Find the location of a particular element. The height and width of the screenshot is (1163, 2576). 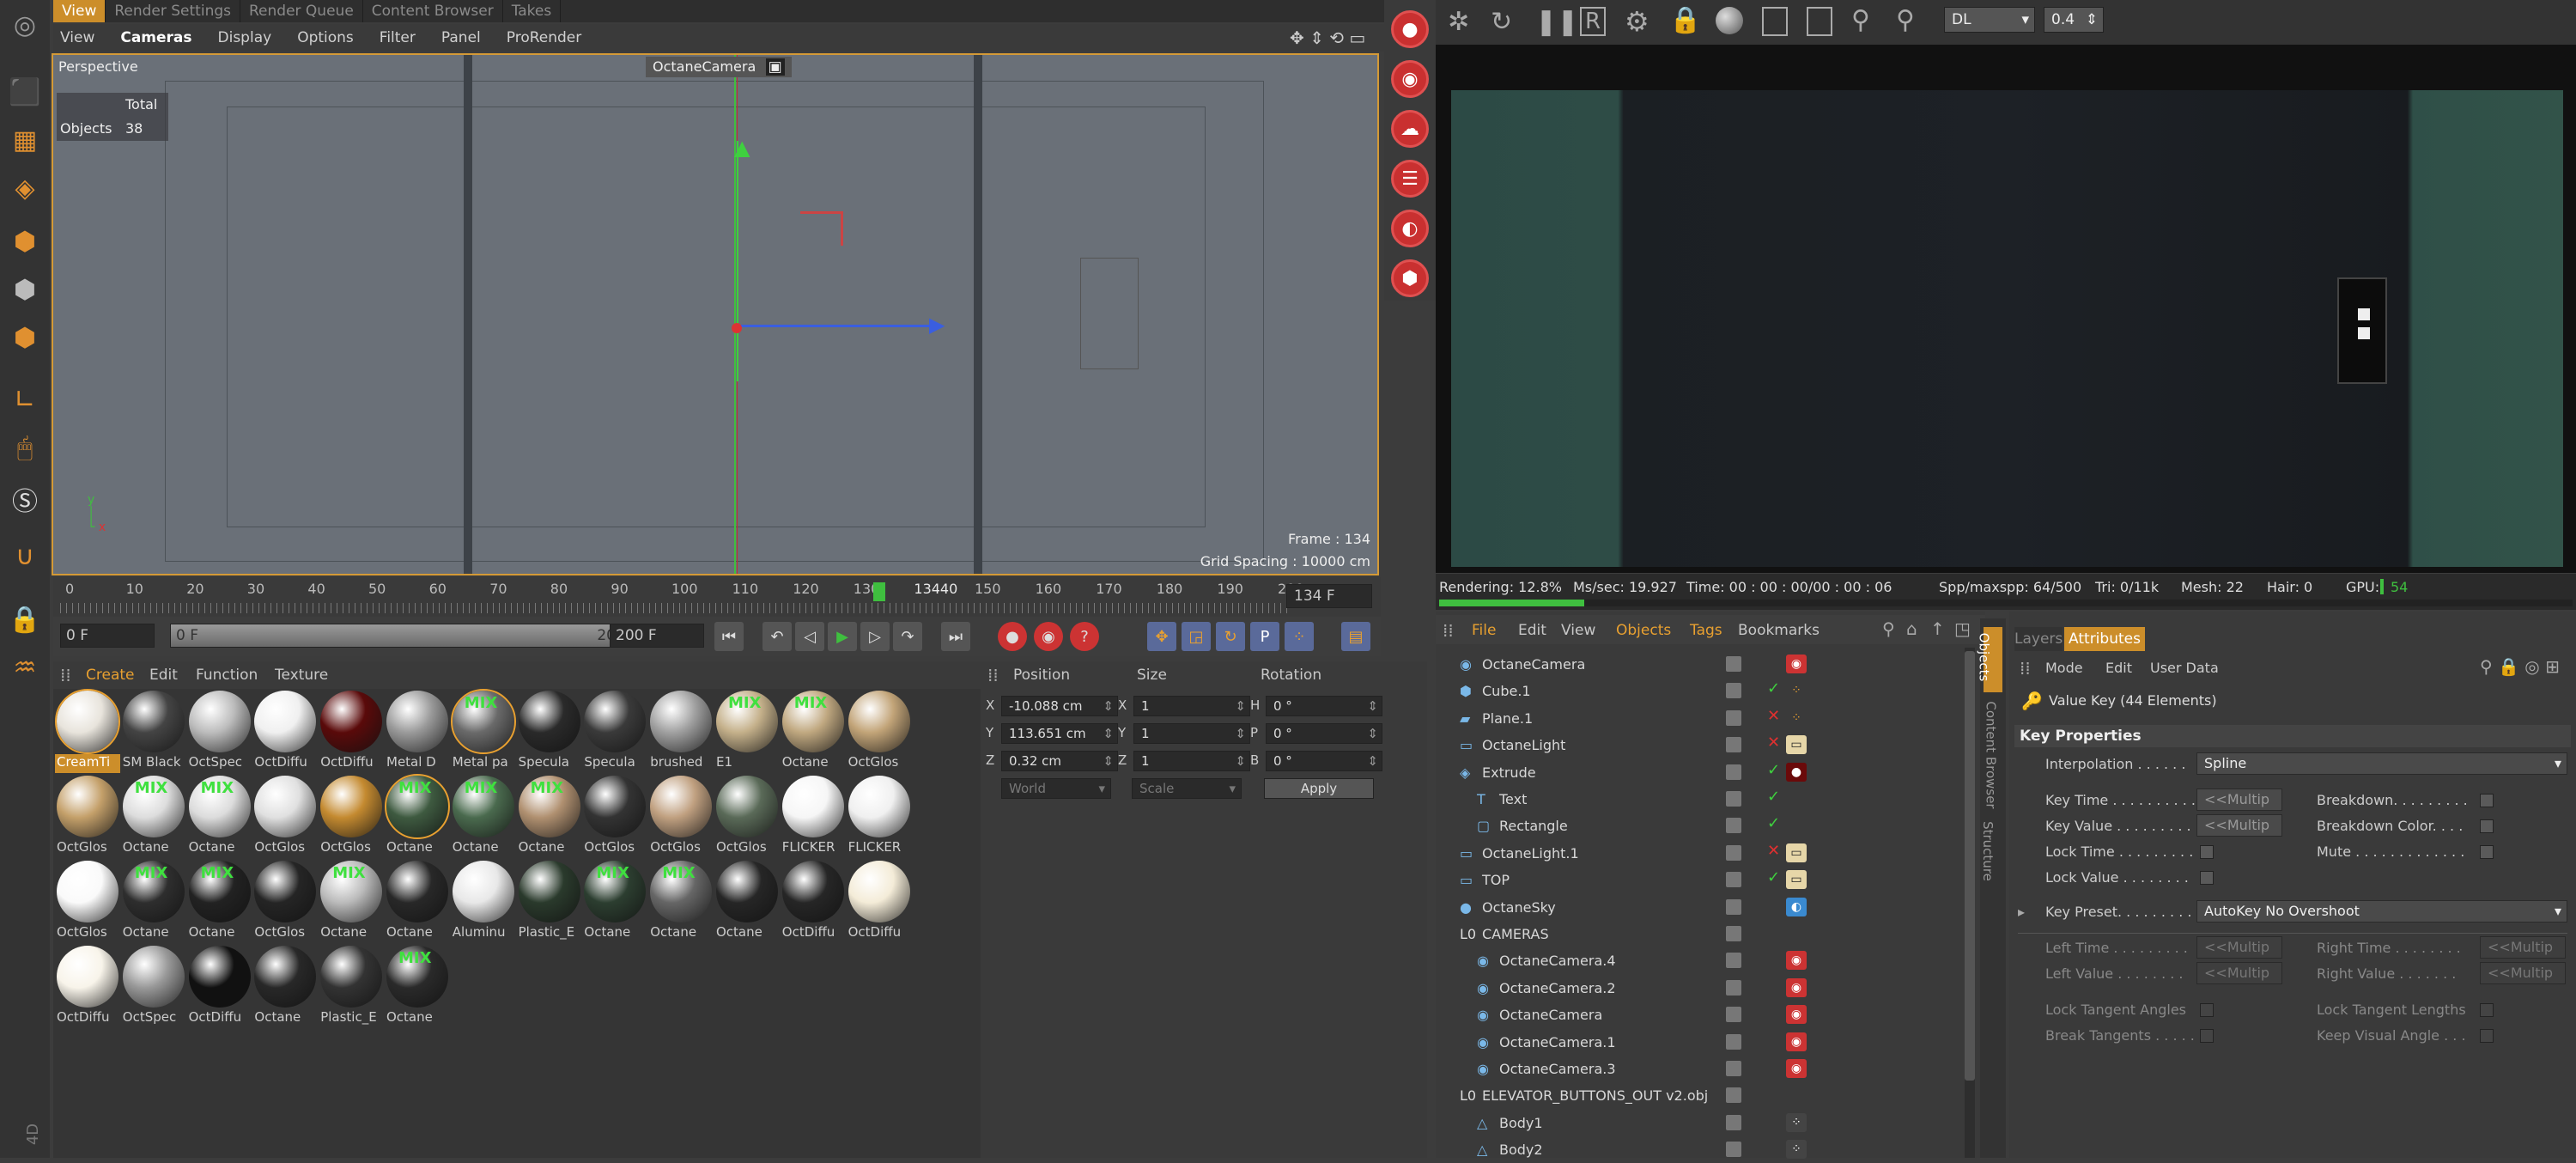

material-swatch: Aluminu is located at coordinates (483, 903).